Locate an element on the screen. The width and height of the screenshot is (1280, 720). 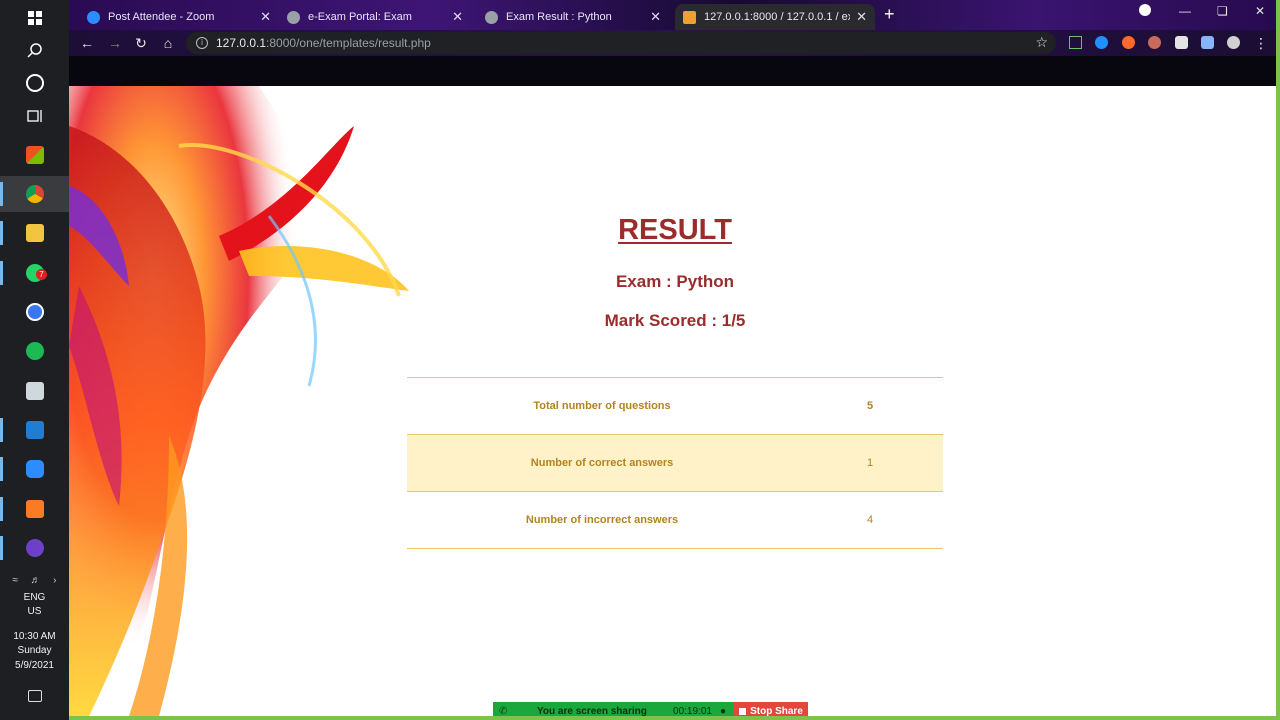
spotify-icon is located at coordinates (34, 351).